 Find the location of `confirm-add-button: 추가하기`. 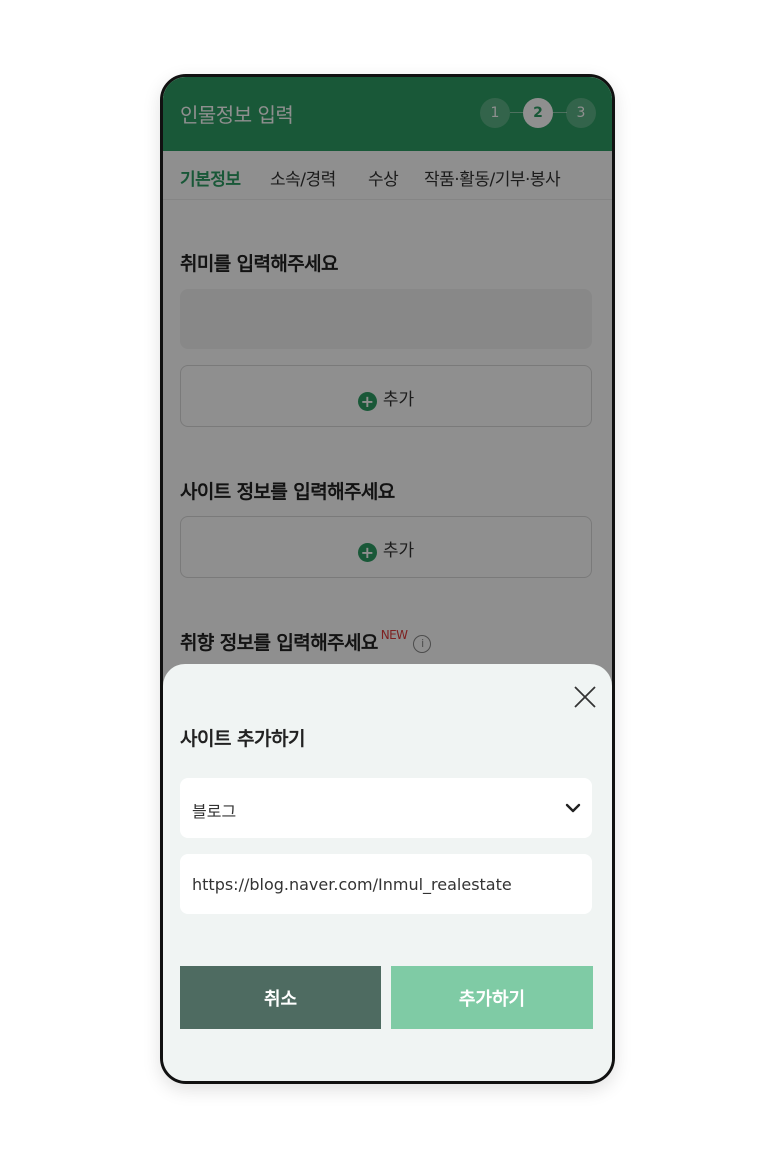

confirm-add-button: 추가하기 is located at coordinates (492, 997).